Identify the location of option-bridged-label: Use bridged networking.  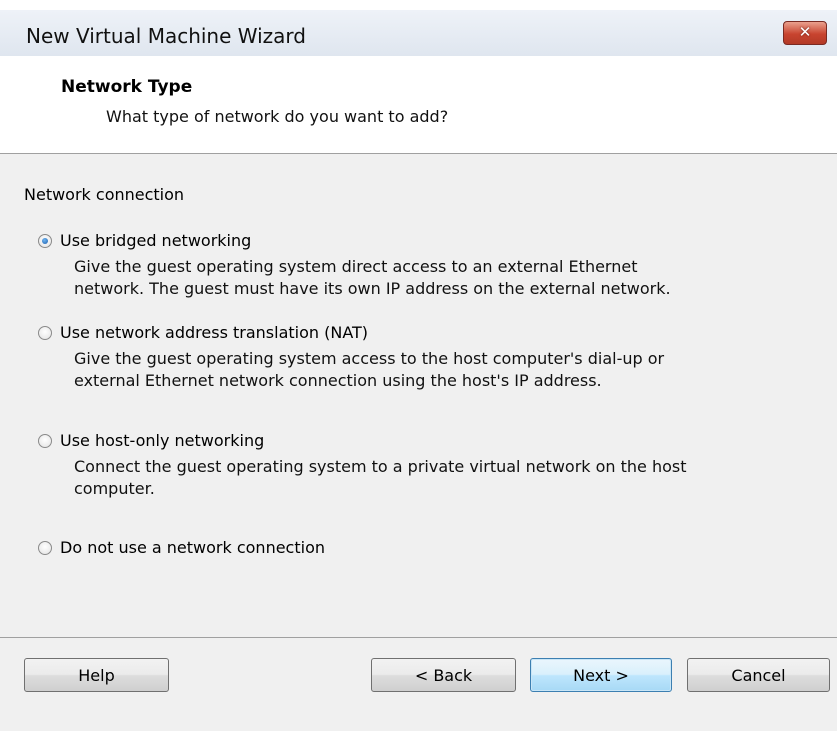
(155, 241).